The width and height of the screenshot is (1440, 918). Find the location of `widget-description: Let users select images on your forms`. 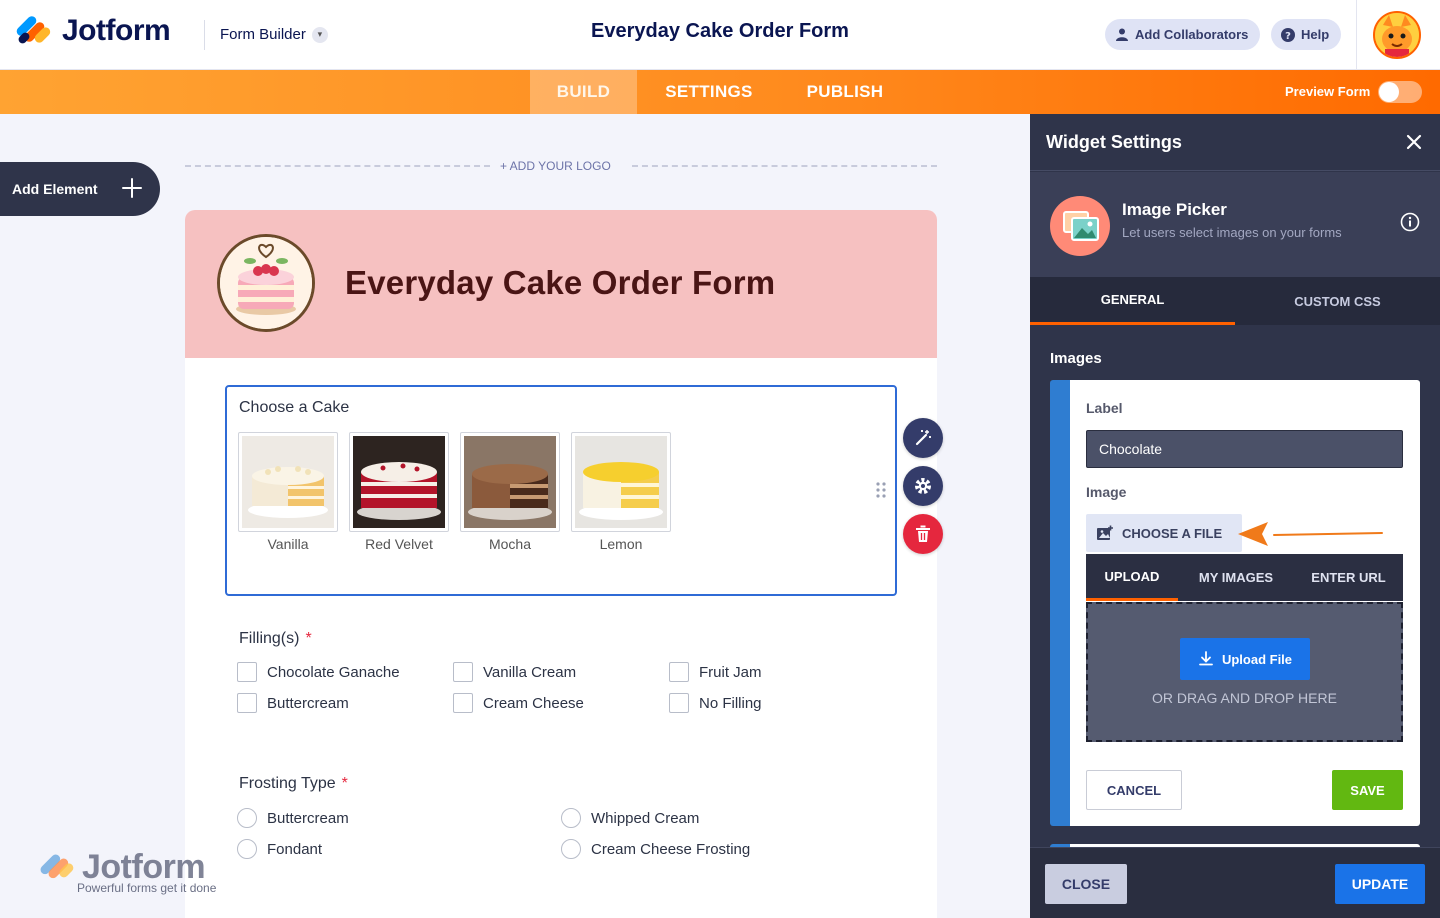

widget-description: Let users select images on your forms is located at coordinates (1232, 232).